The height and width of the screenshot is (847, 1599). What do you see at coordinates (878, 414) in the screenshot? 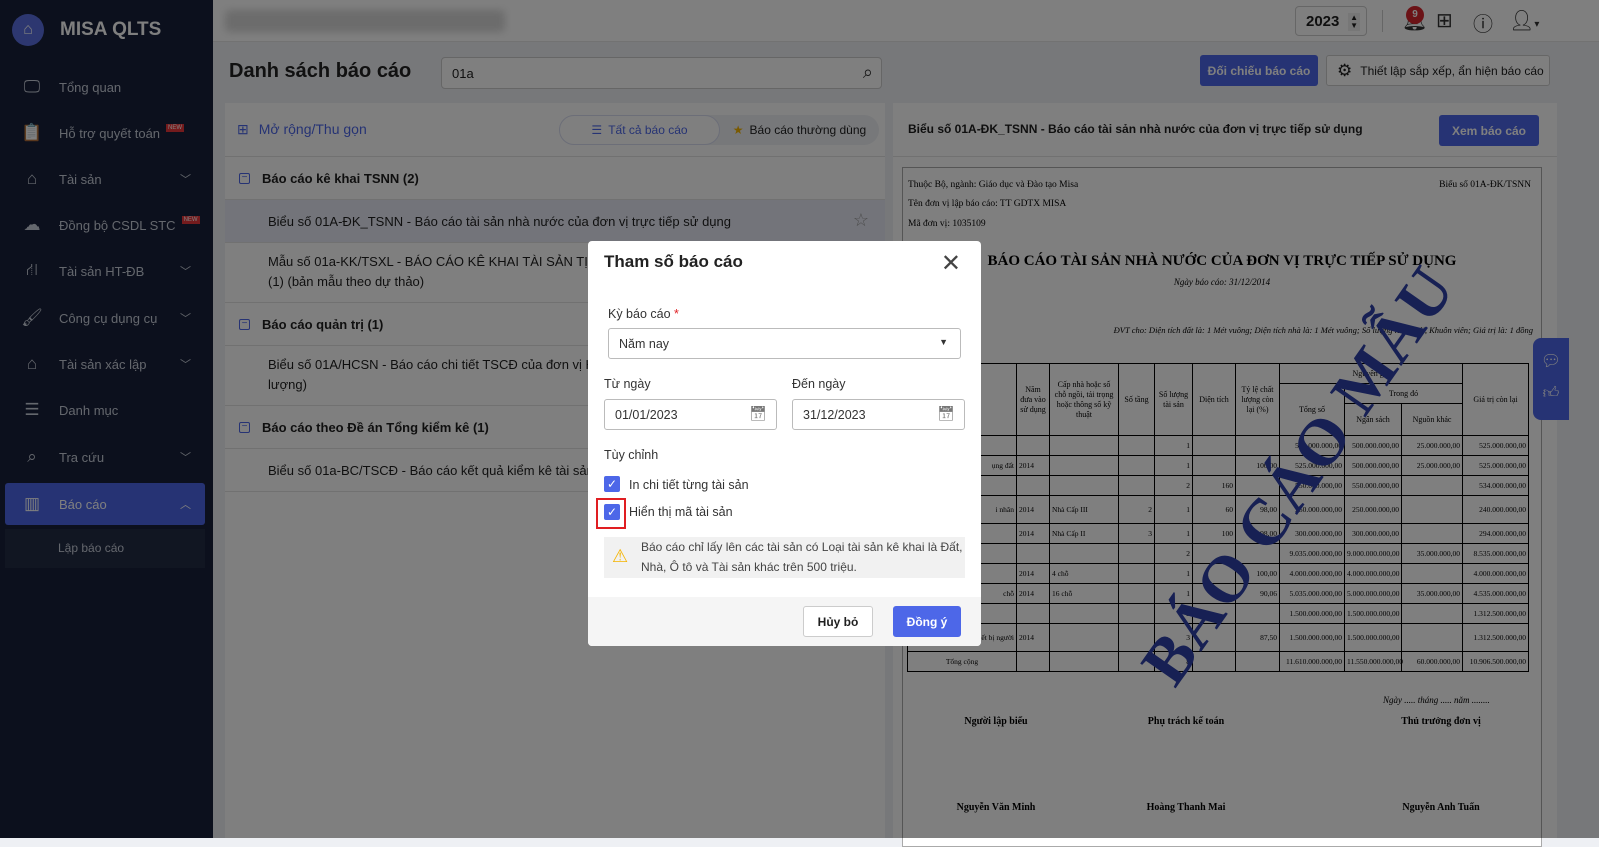
I see `to-date-input: 31/12/2023 📅︎` at bounding box center [878, 414].